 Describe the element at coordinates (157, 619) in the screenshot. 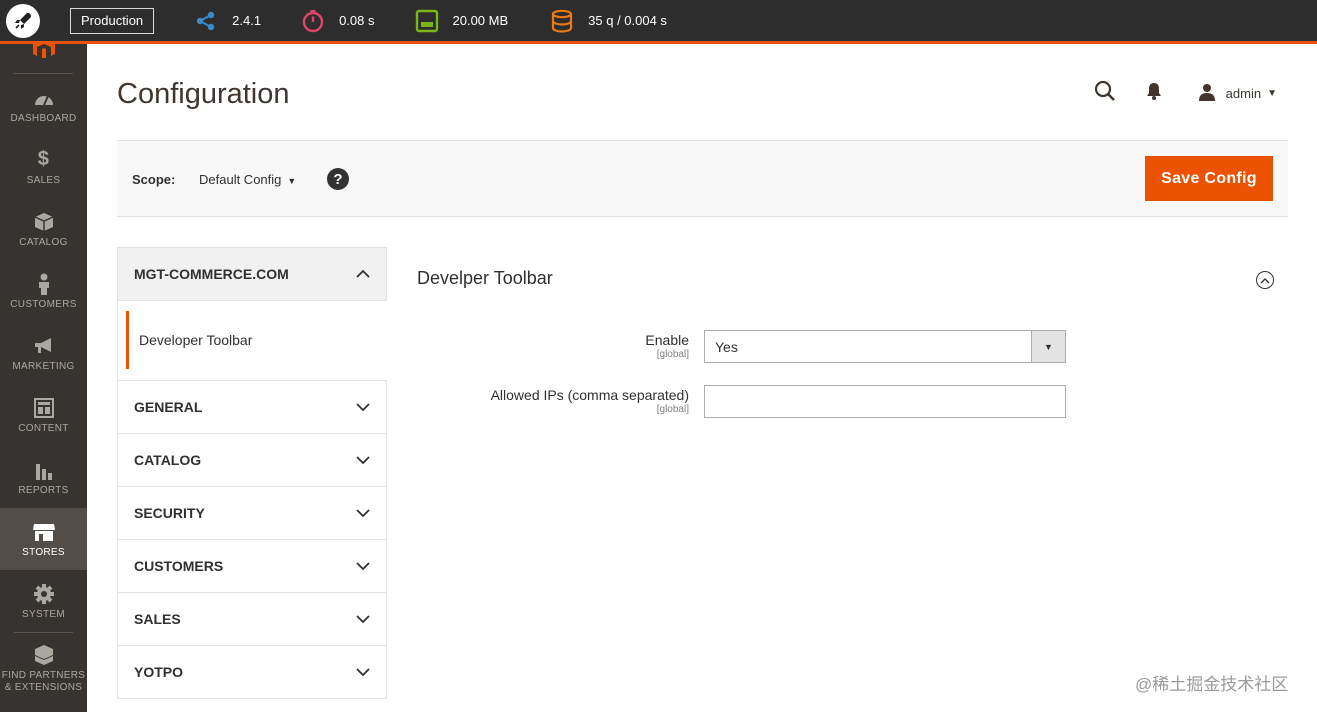

I see `tab-group-label: SALES` at that location.